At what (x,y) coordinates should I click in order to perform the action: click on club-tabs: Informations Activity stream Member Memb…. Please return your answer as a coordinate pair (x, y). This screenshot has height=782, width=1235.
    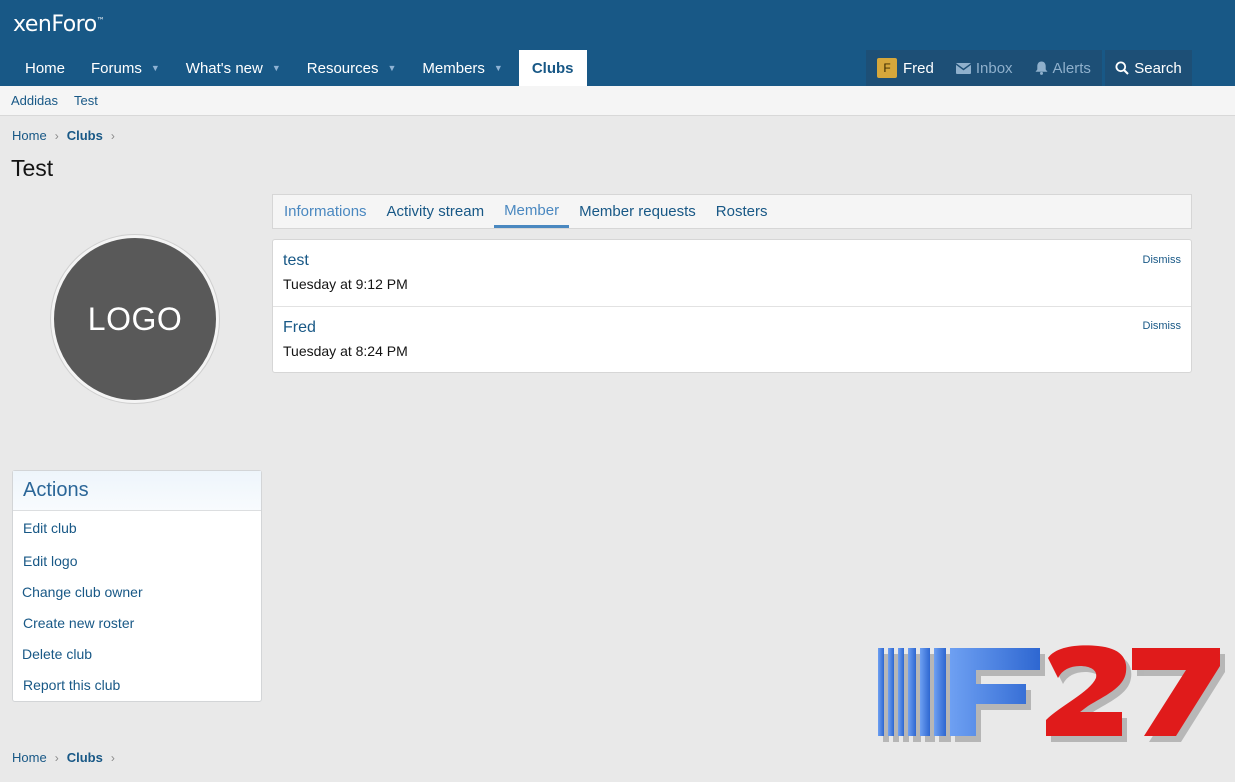
    Looking at the image, I should click on (732, 211).